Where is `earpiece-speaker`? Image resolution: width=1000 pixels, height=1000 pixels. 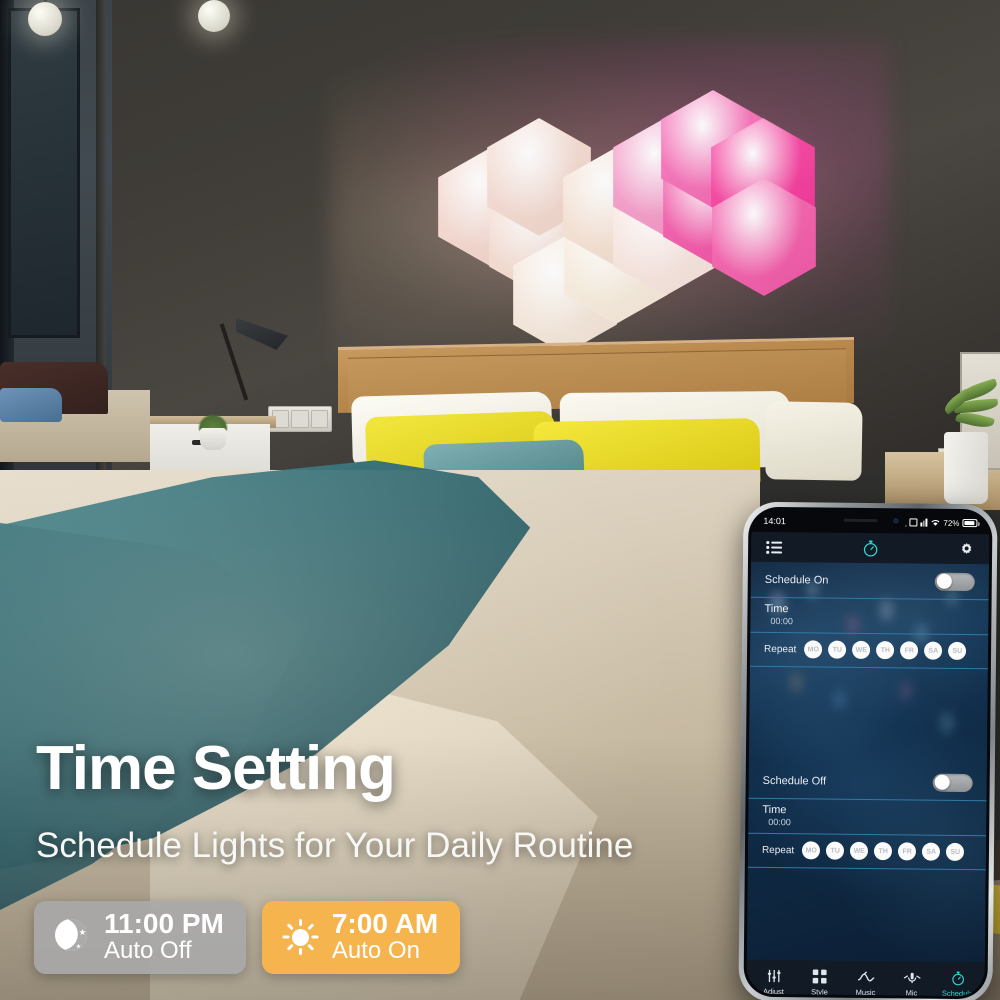
earpiece-speaker is located at coordinates (859, 520).